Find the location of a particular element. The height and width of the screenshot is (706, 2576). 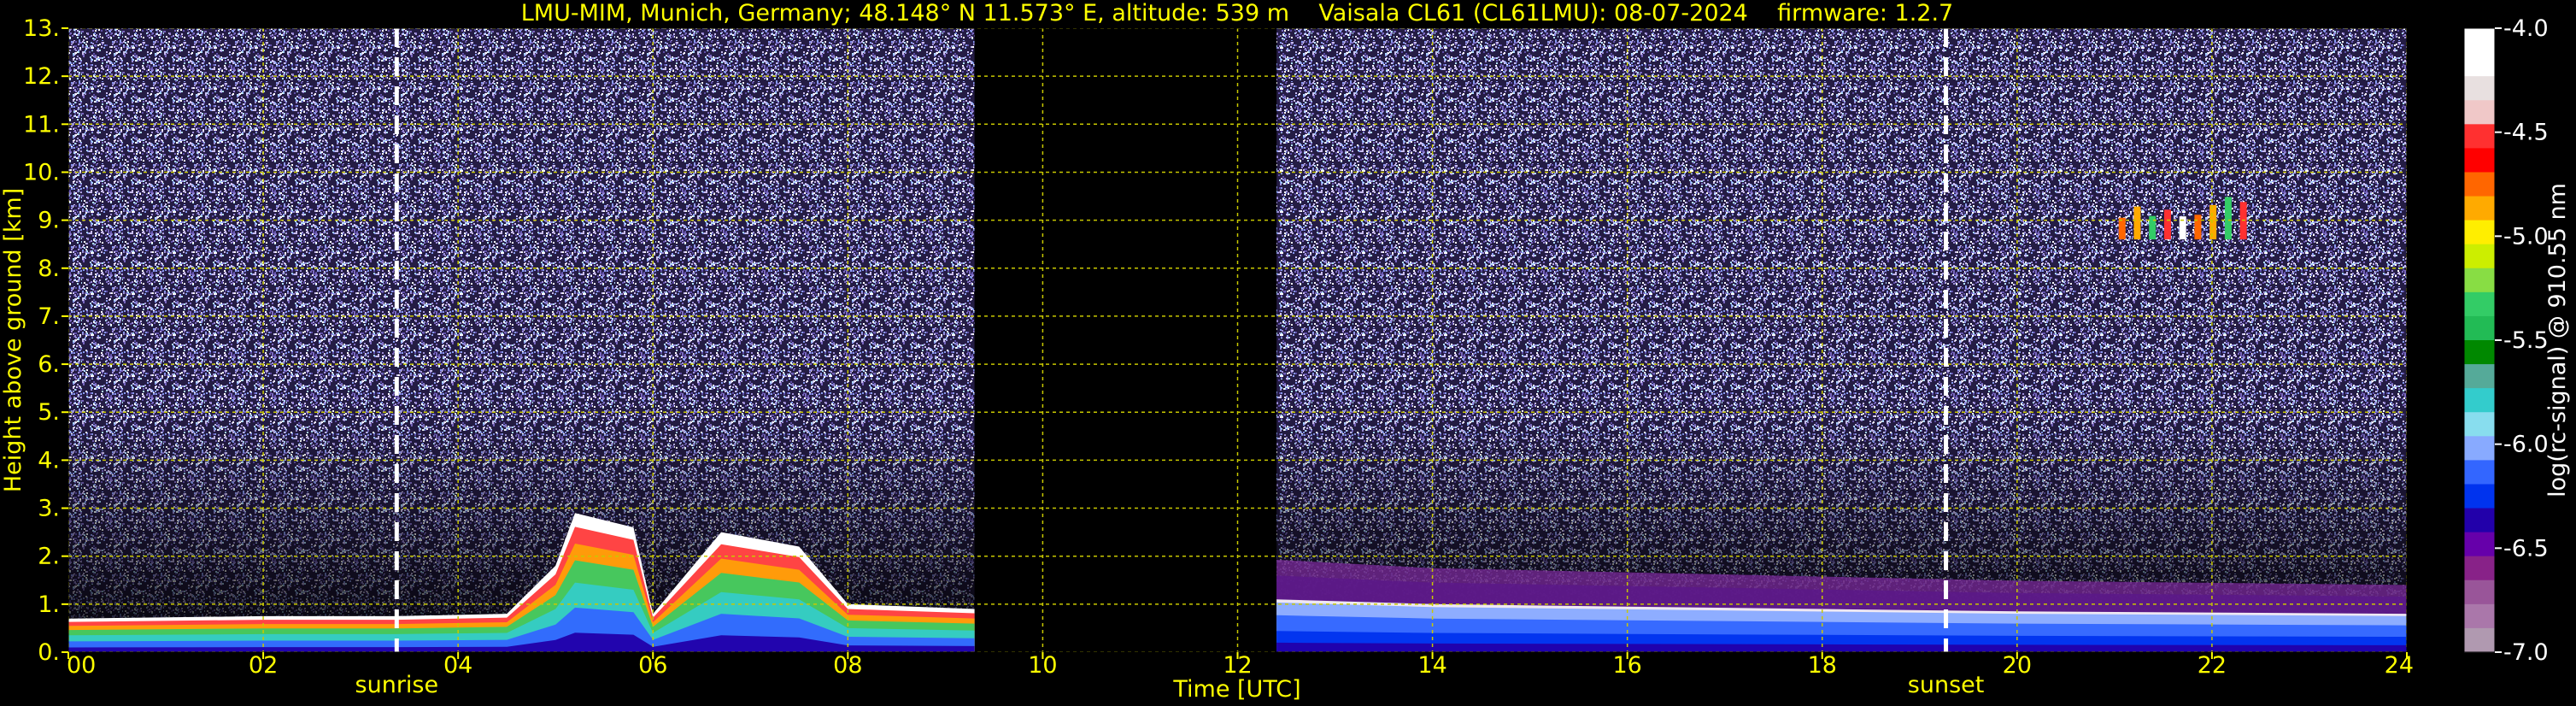

colorbar-label: log(rc-signal) @ 910.55 nm is located at coordinates (2557, 340).